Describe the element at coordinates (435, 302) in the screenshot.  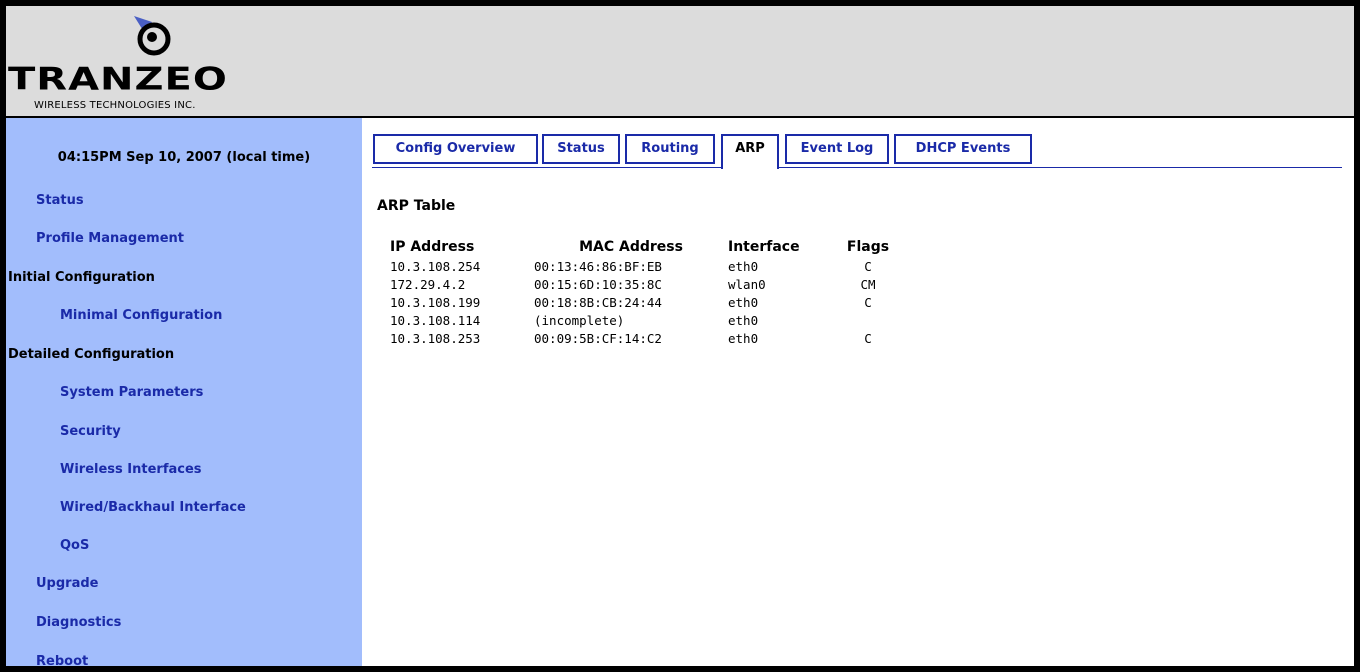
I see `cell-ip: 10.3.108.199` at that location.